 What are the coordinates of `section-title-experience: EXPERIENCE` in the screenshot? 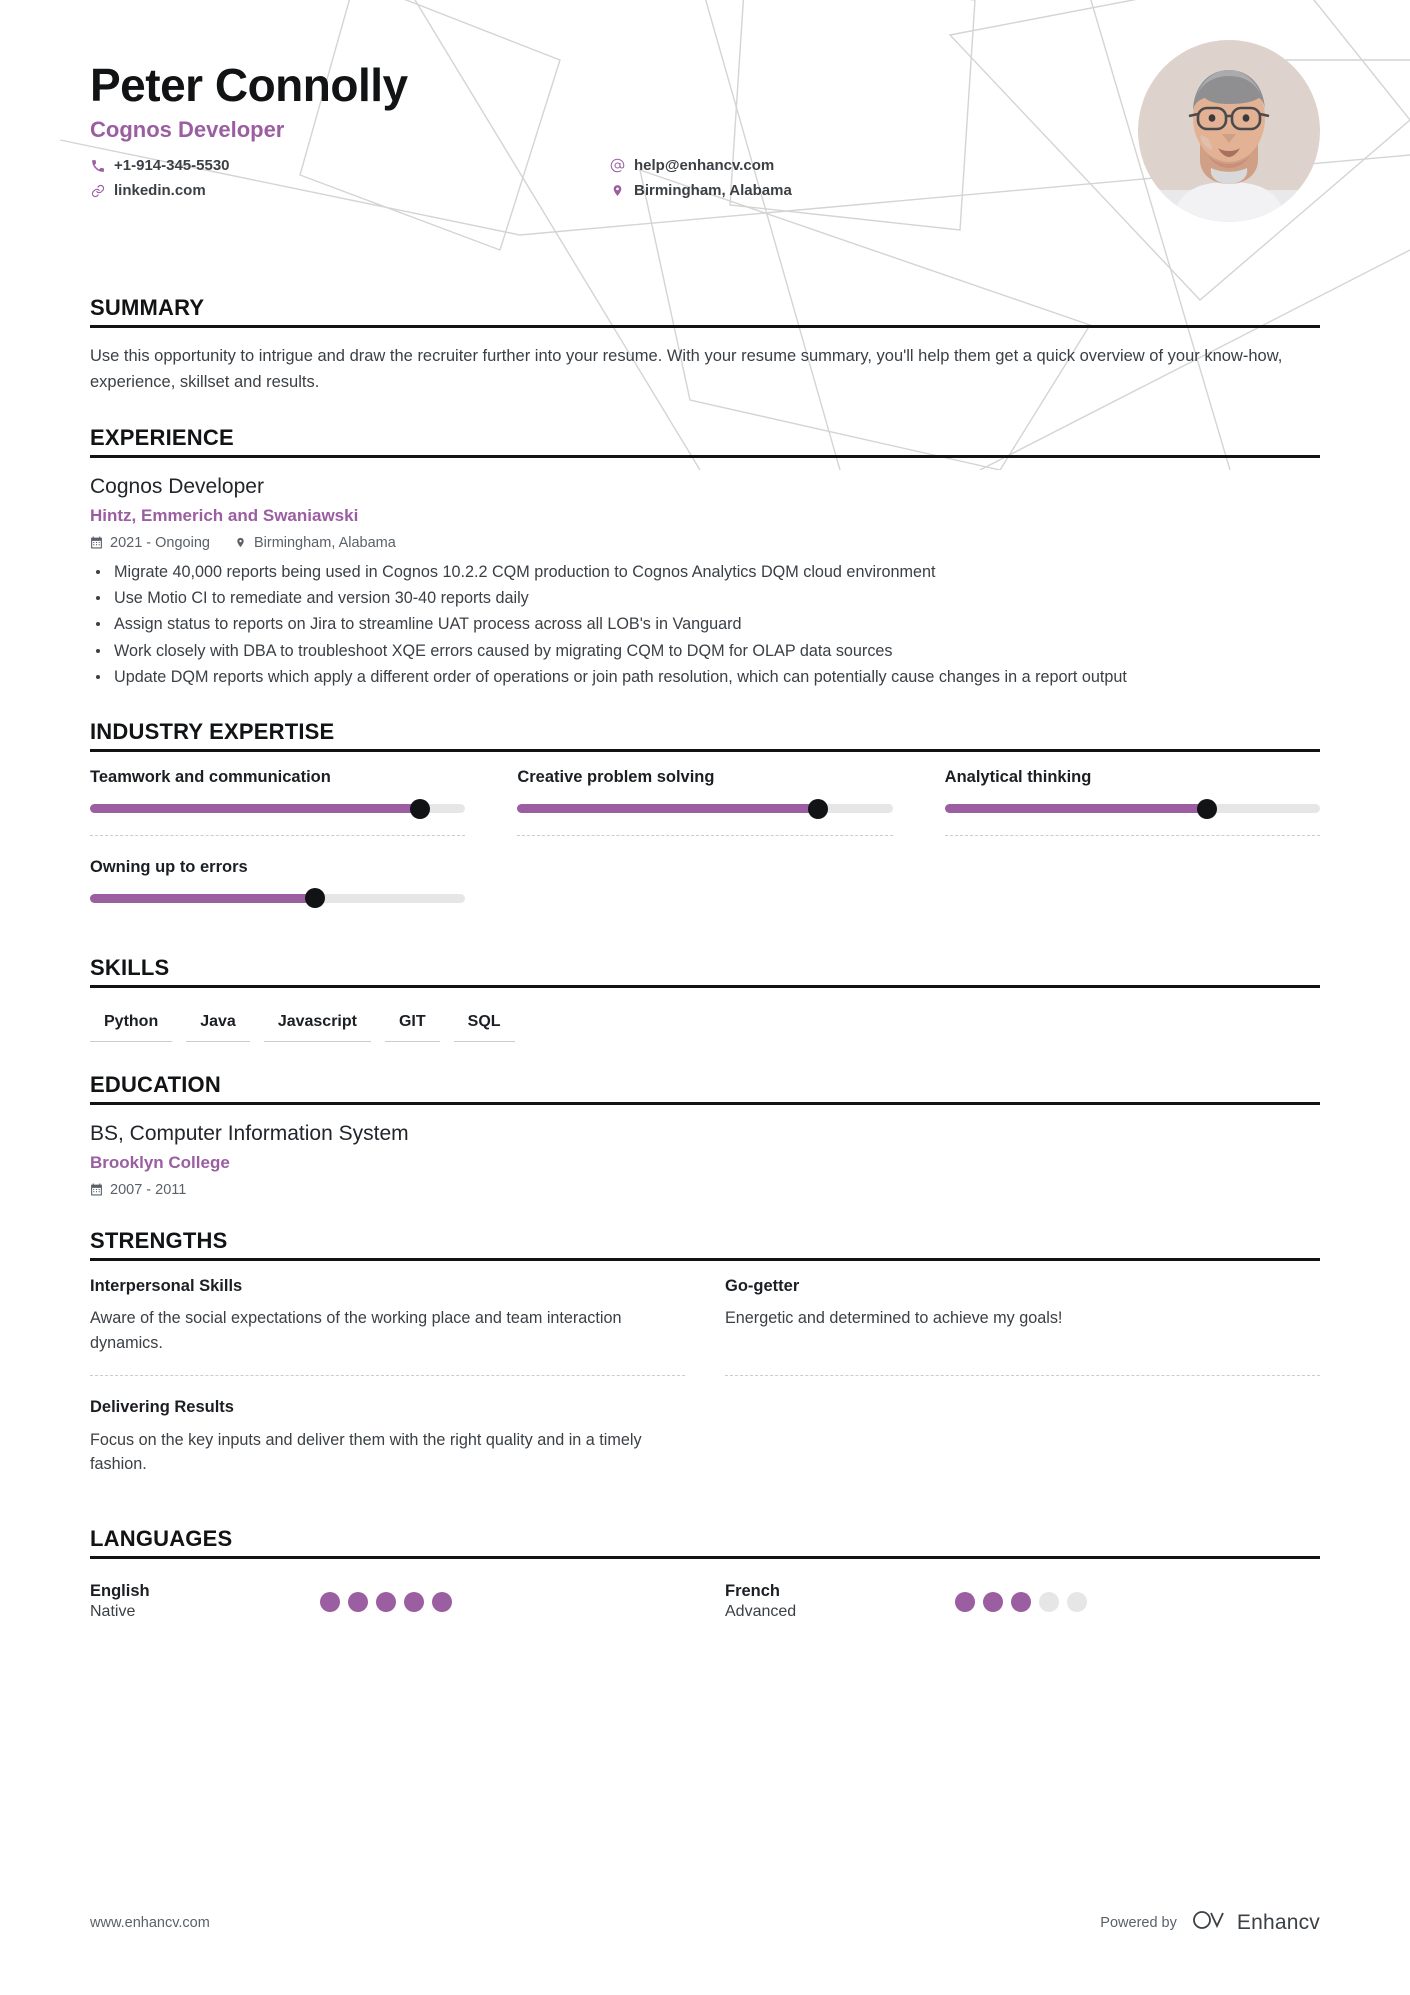 It's located at (162, 438).